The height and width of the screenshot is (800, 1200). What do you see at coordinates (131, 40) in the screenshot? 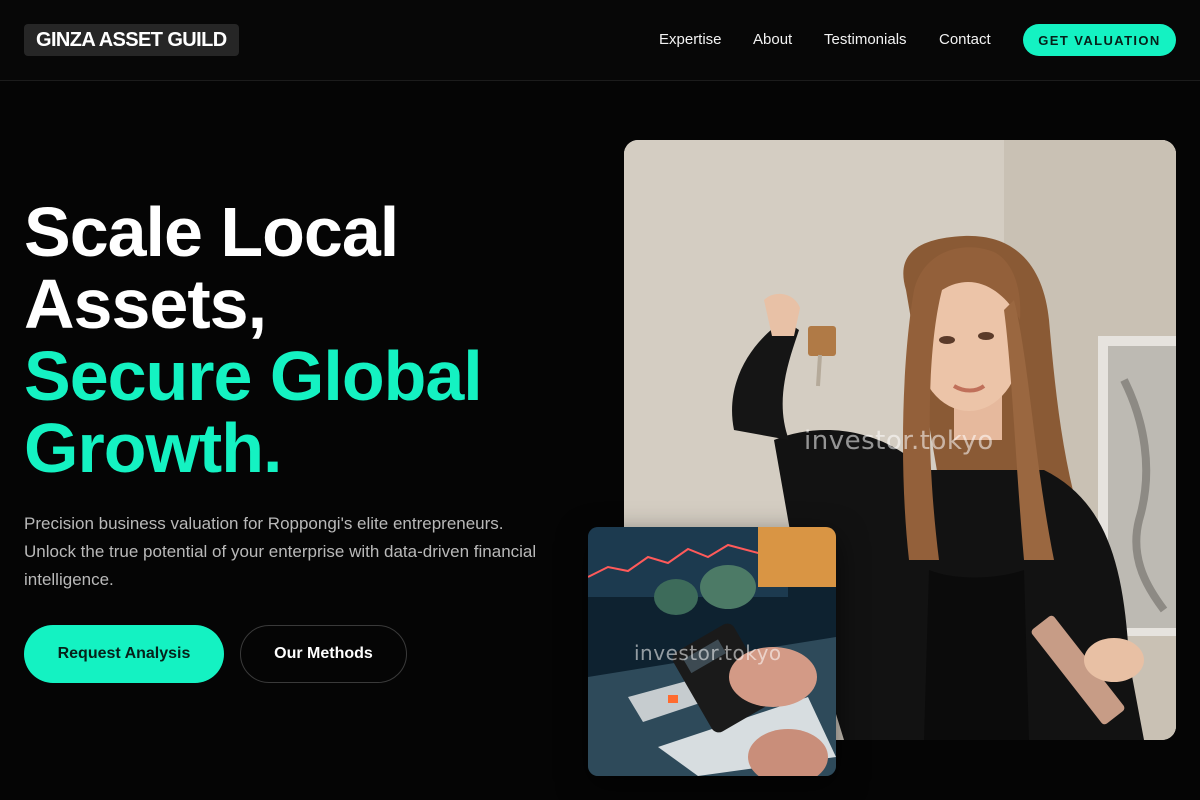
I see `brand-logo: GINZA ASSET GUILD` at bounding box center [131, 40].